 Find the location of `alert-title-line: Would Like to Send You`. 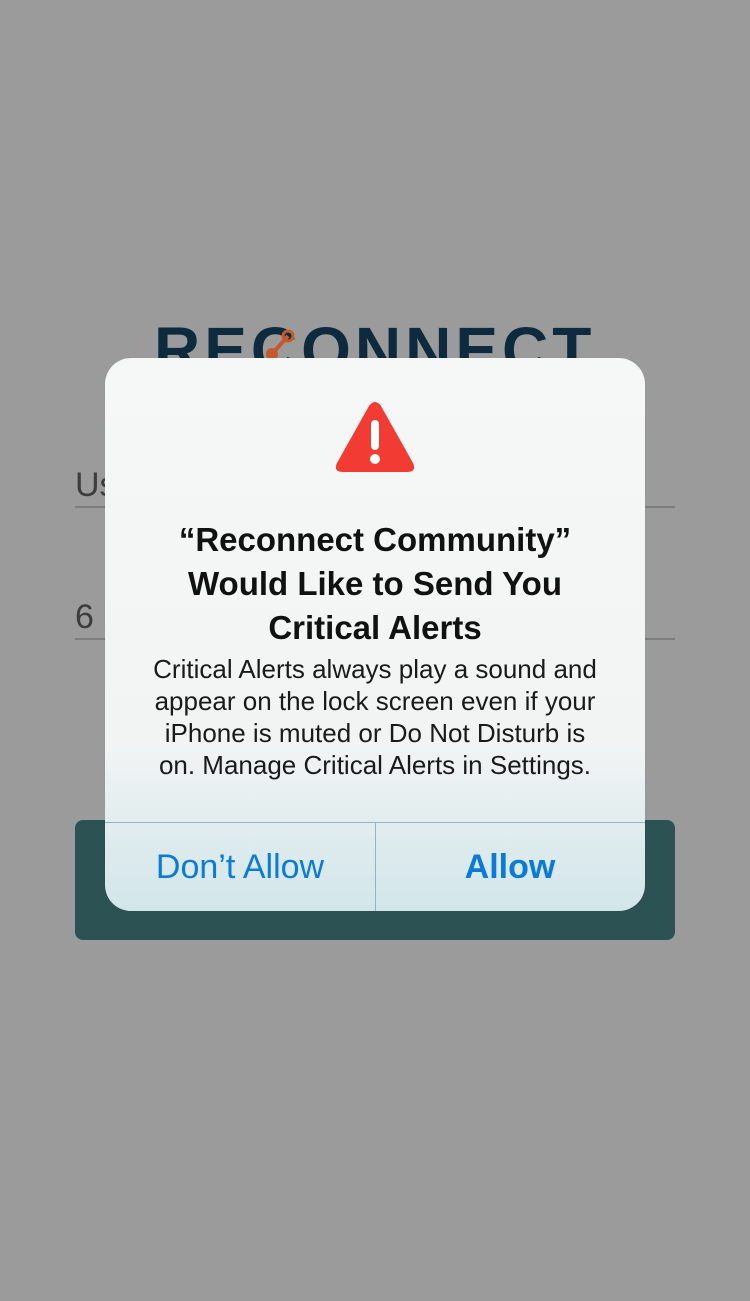

alert-title-line: Would Like to Send You is located at coordinates (374, 583).